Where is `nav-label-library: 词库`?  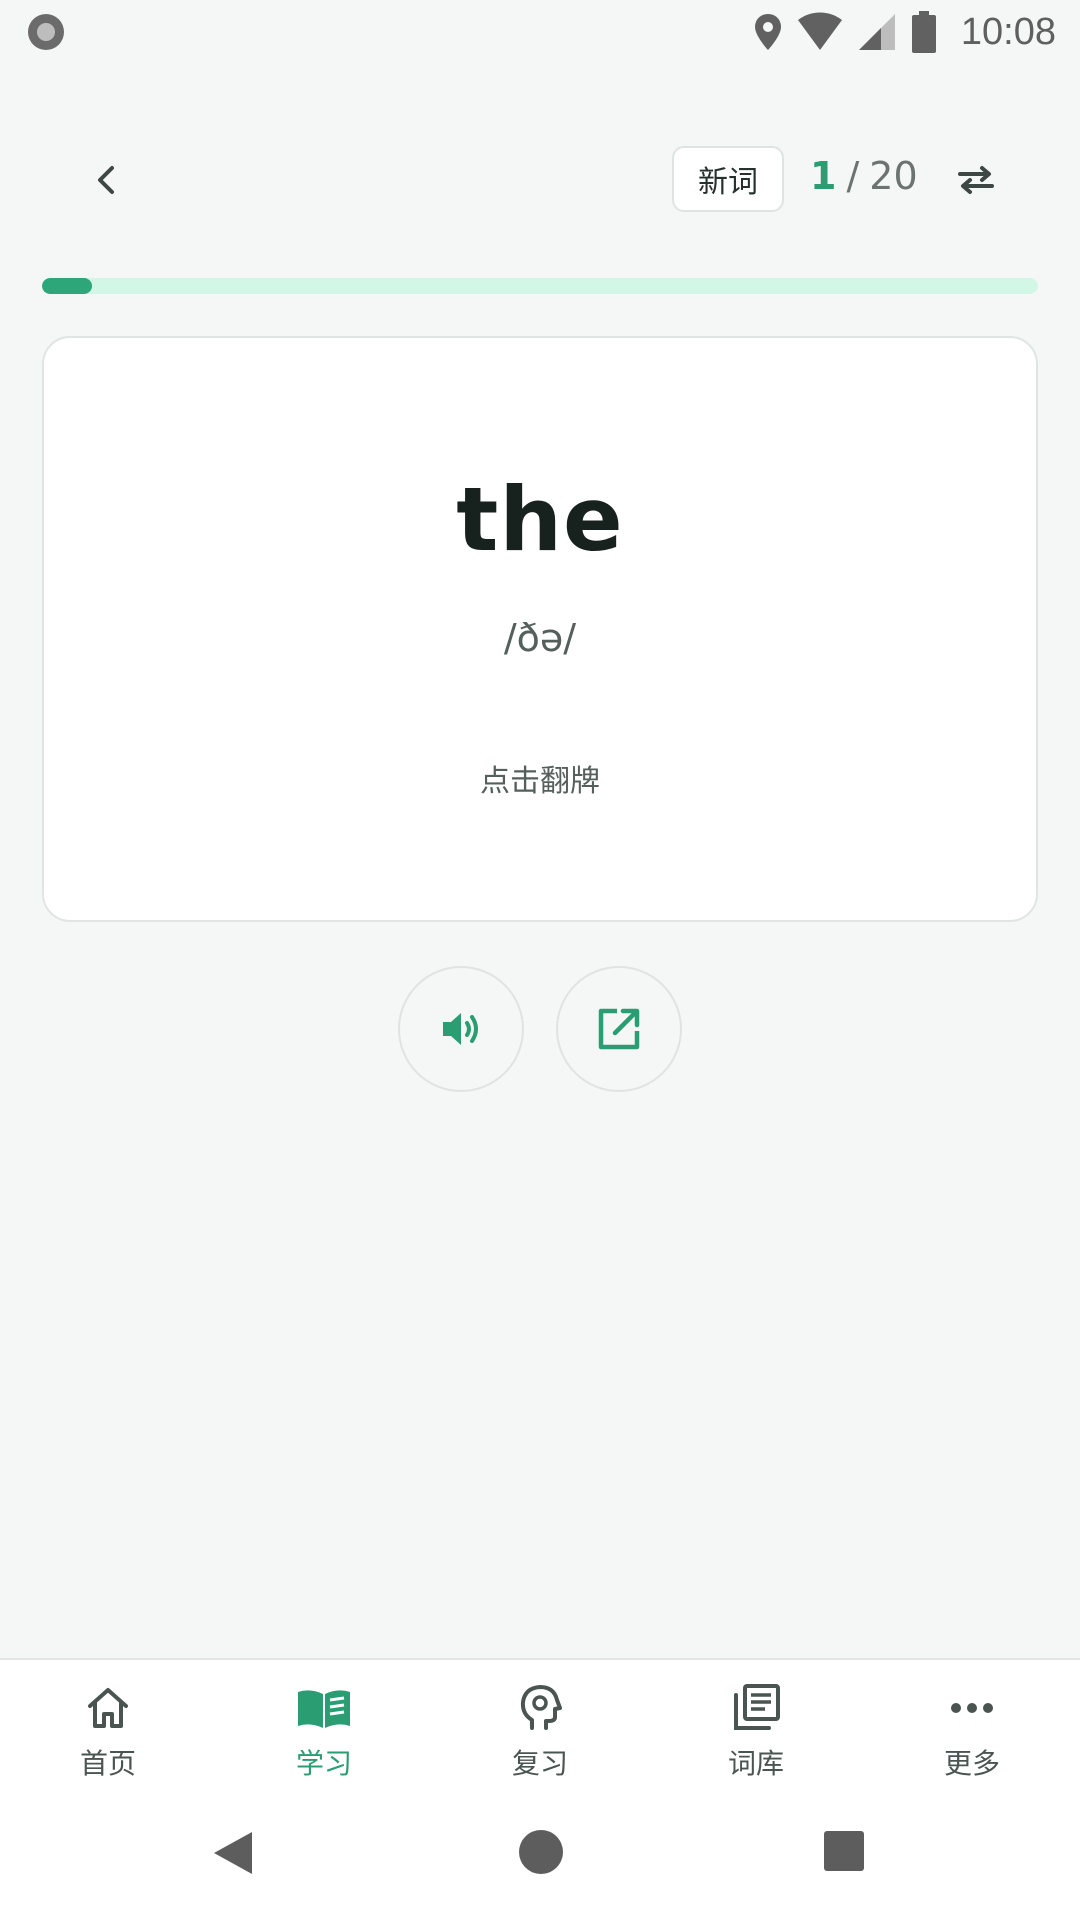 nav-label-library: 词库 is located at coordinates (755, 1763).